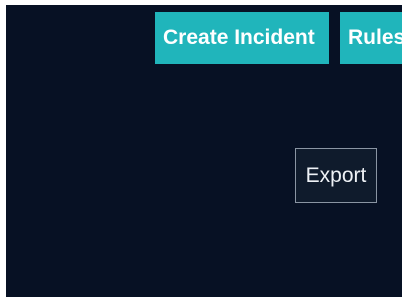 The image size is (402, 303). I want to click on rules-button: Rules, so click(371, 38).